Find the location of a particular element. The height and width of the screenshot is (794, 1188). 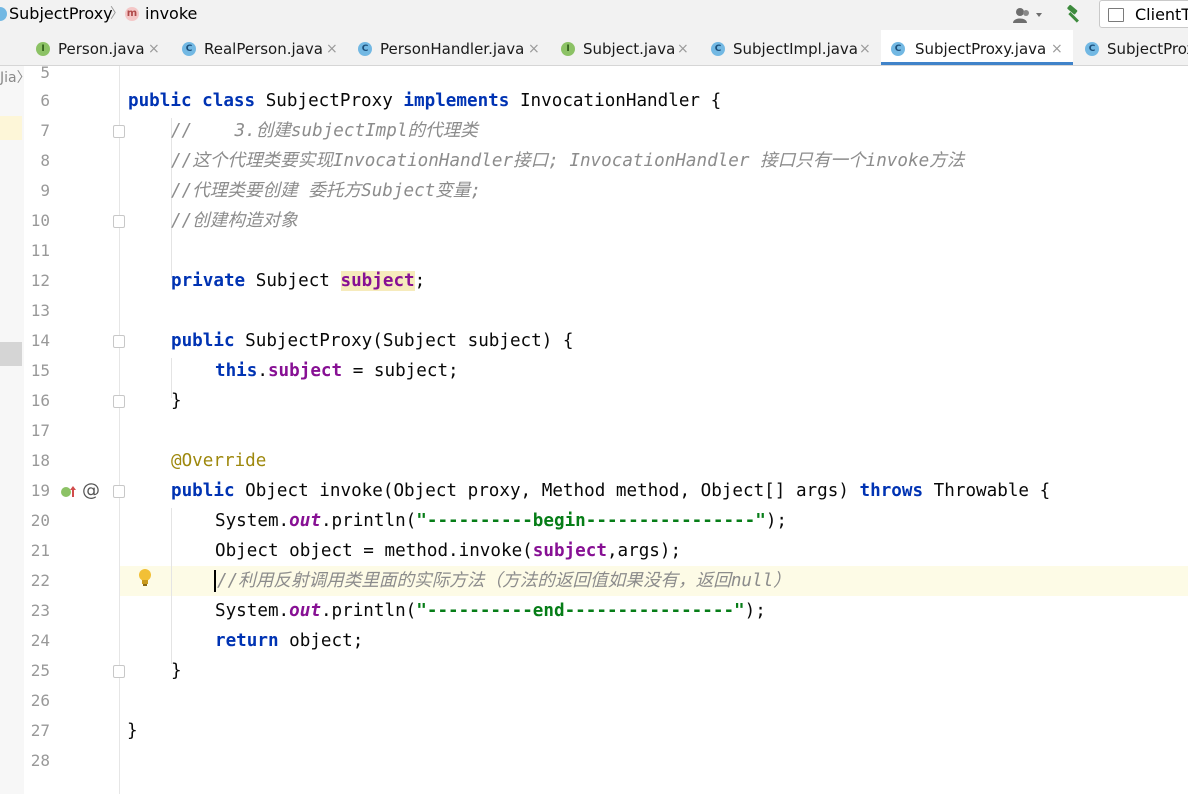

string-literal: "----------end----------------" is located at coordinates (580, 611).